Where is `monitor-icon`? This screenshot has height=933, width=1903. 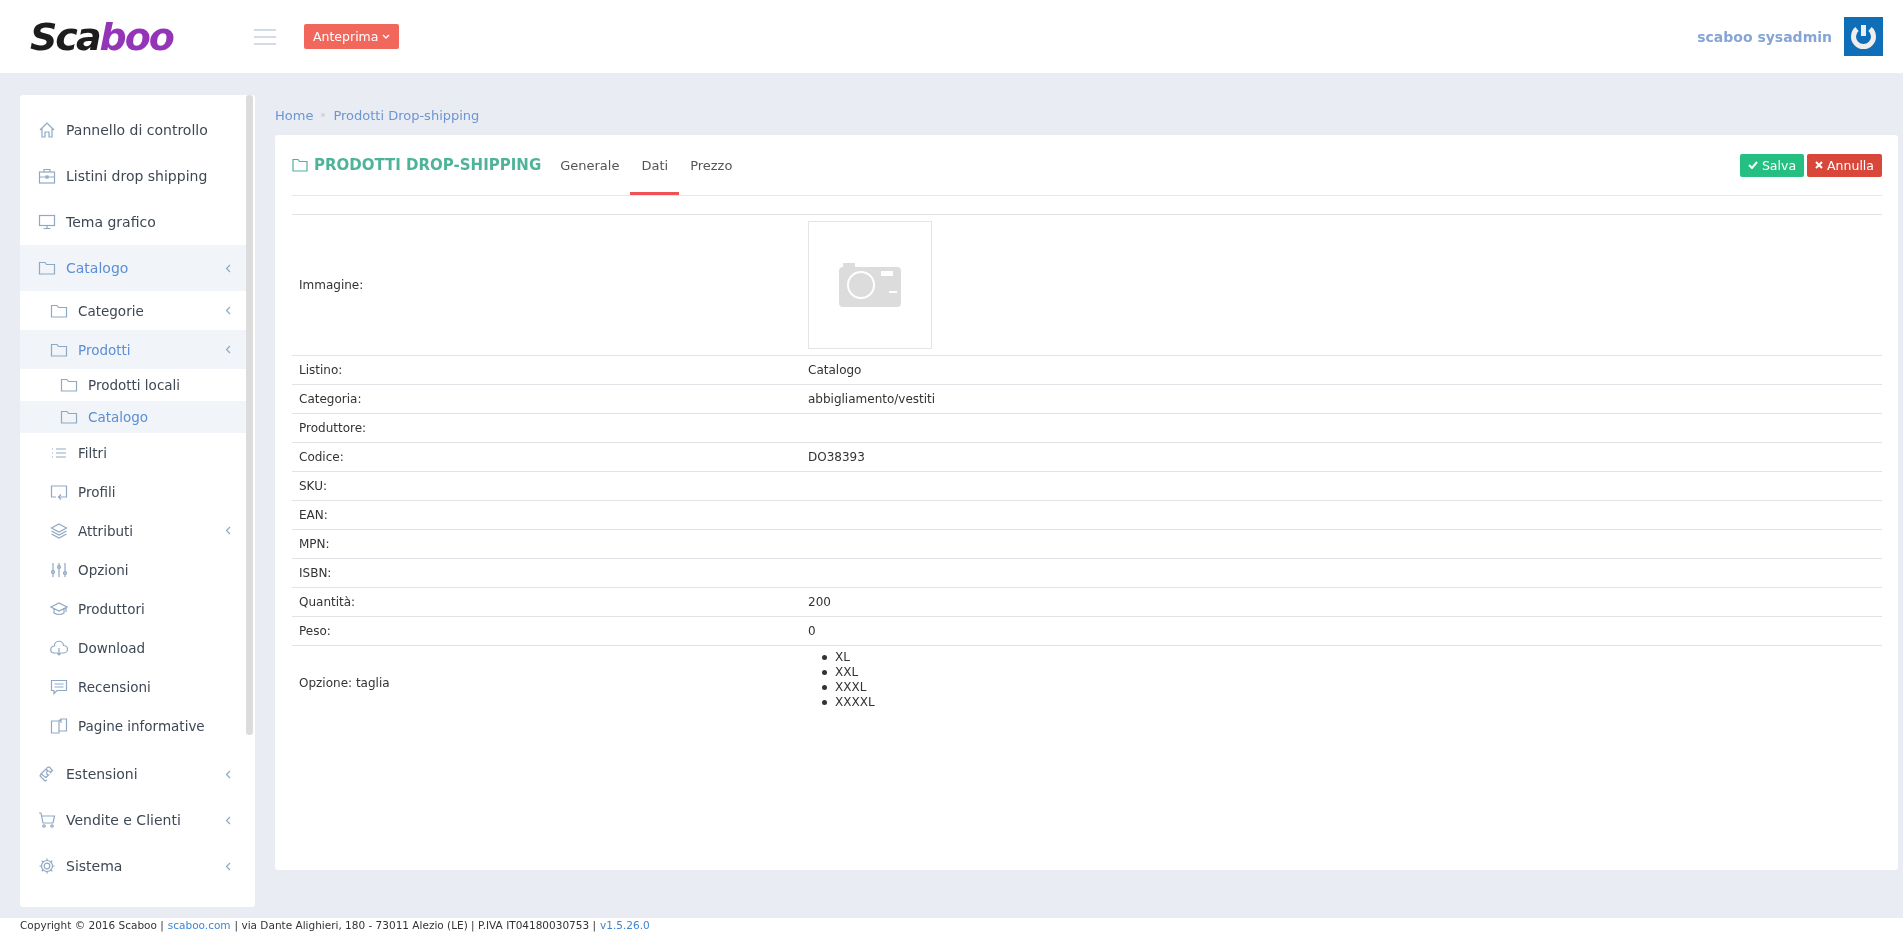
monitor-icon is located at coordinates (47, 222).